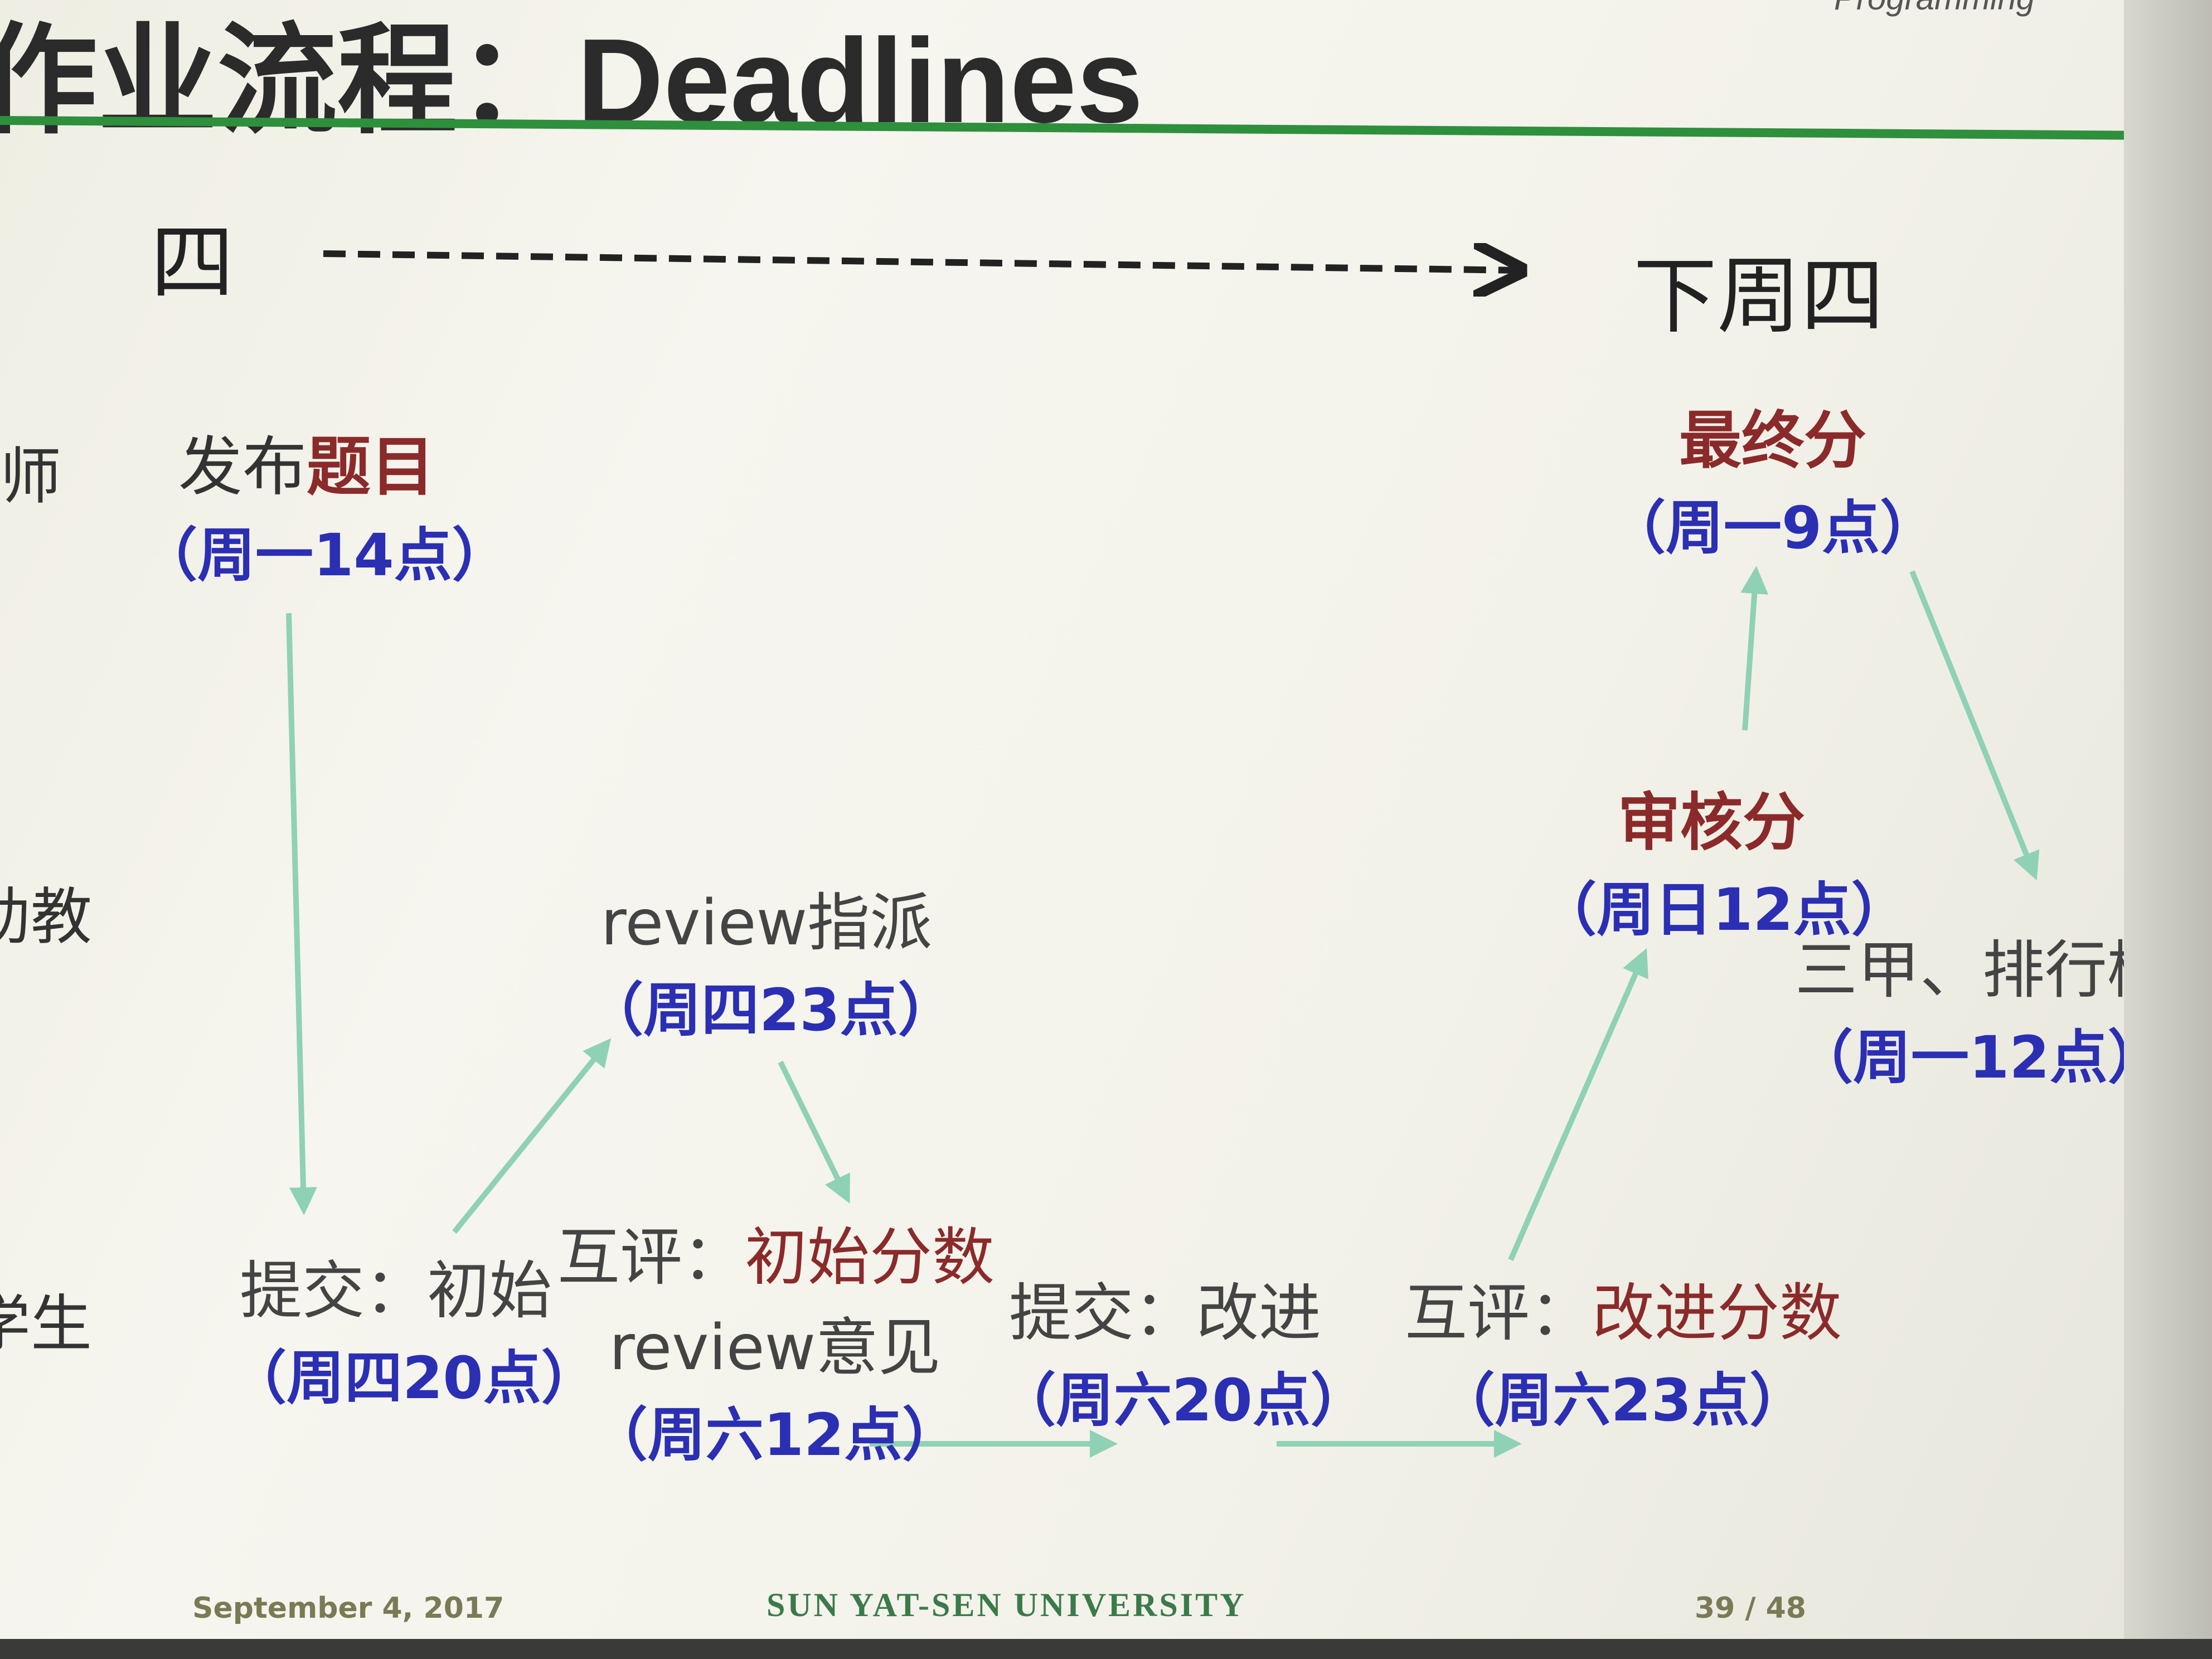 The height and width of the screenshot is (1659, 2212). I want to click on submit-initial-time: （周四20点）, so click(414, 1378).